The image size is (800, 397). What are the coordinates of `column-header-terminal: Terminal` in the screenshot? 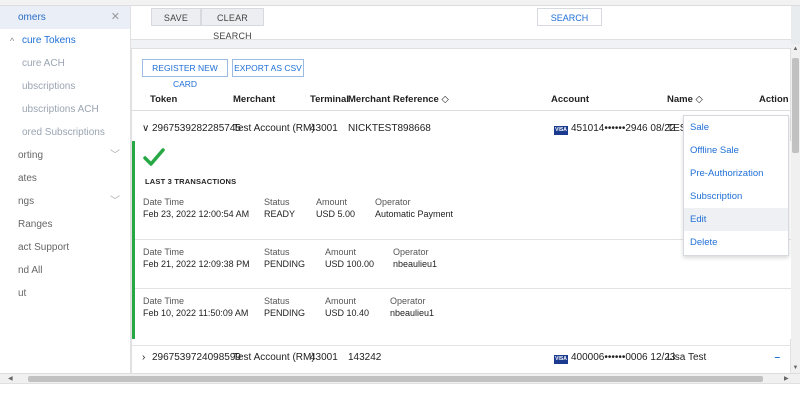 It's located at (329, 99).